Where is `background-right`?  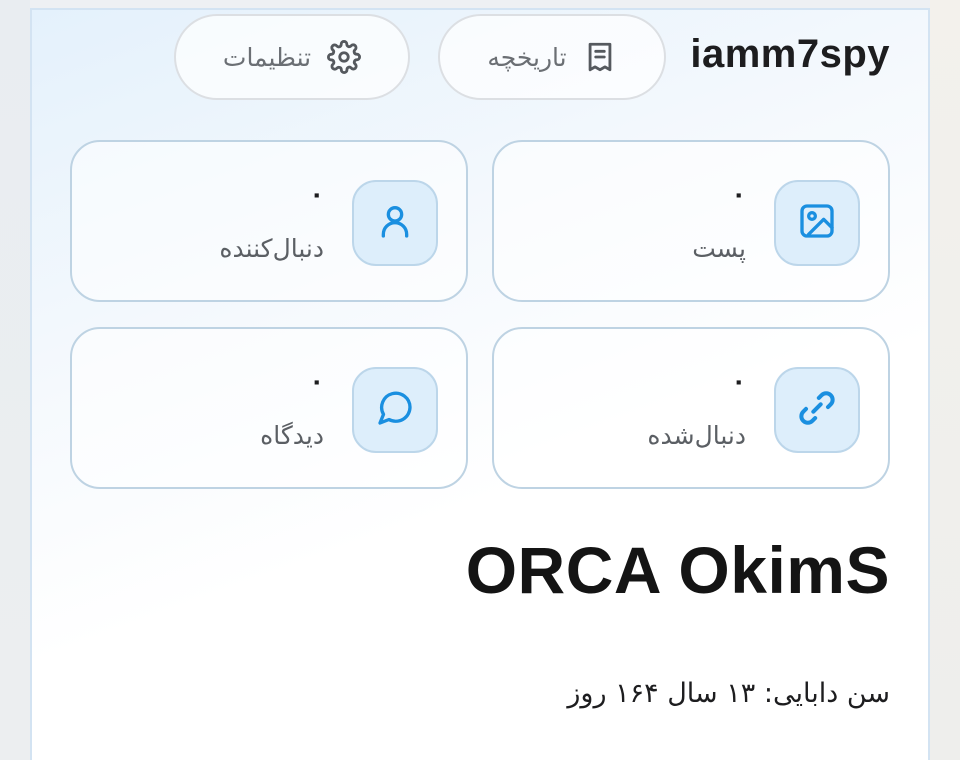
background-right is located at coordinates (945, 380).